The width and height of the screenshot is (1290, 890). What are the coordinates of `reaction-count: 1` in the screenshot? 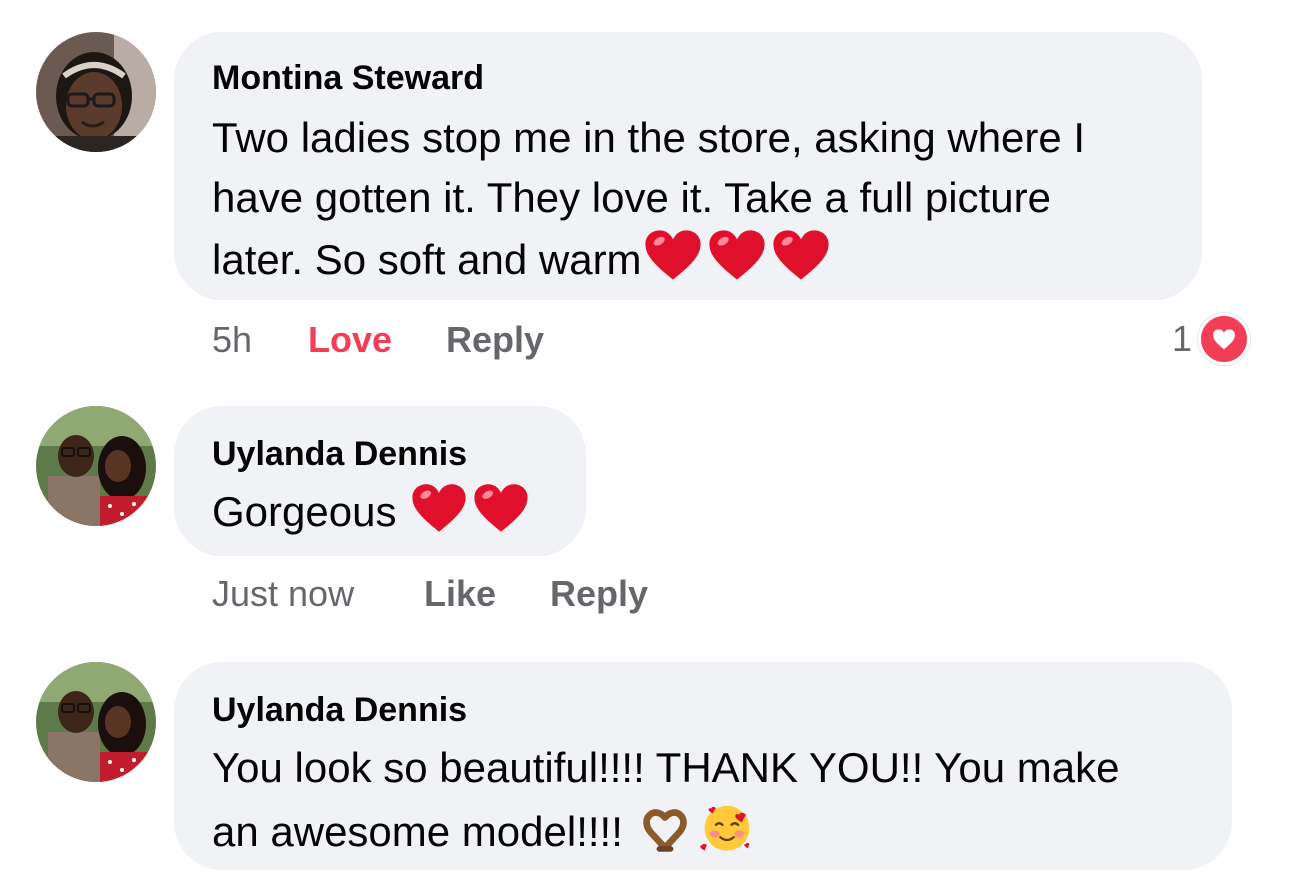 It's located at (1182, 338).